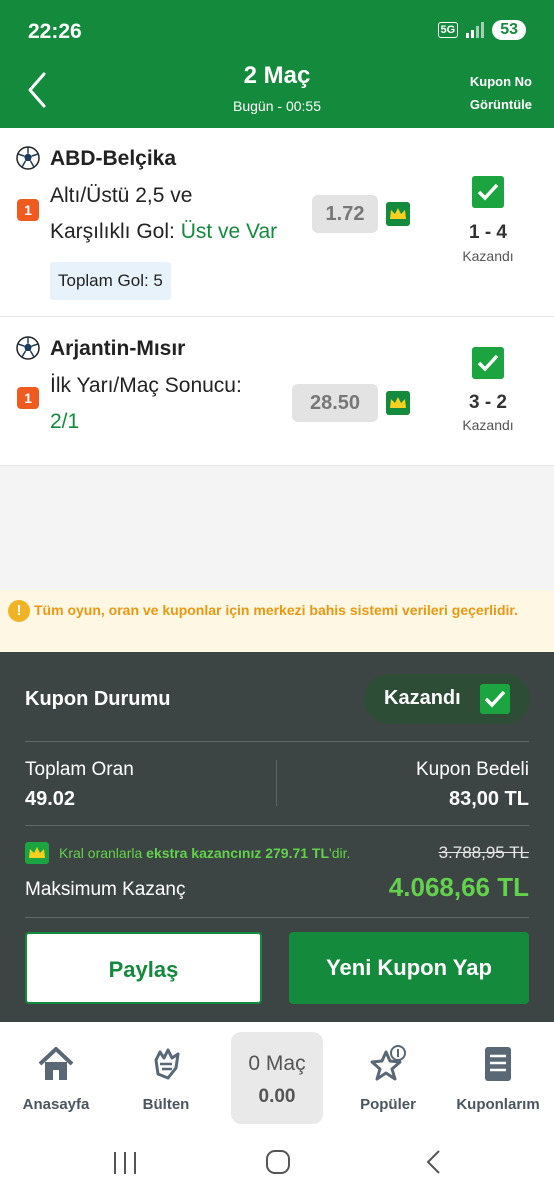 The image size is (554, 1200). What do you see at coordinates (458, 887) in the screenshot?
I see `max-win-value: 4.068,66 TL` at bounding box center [458, 887].